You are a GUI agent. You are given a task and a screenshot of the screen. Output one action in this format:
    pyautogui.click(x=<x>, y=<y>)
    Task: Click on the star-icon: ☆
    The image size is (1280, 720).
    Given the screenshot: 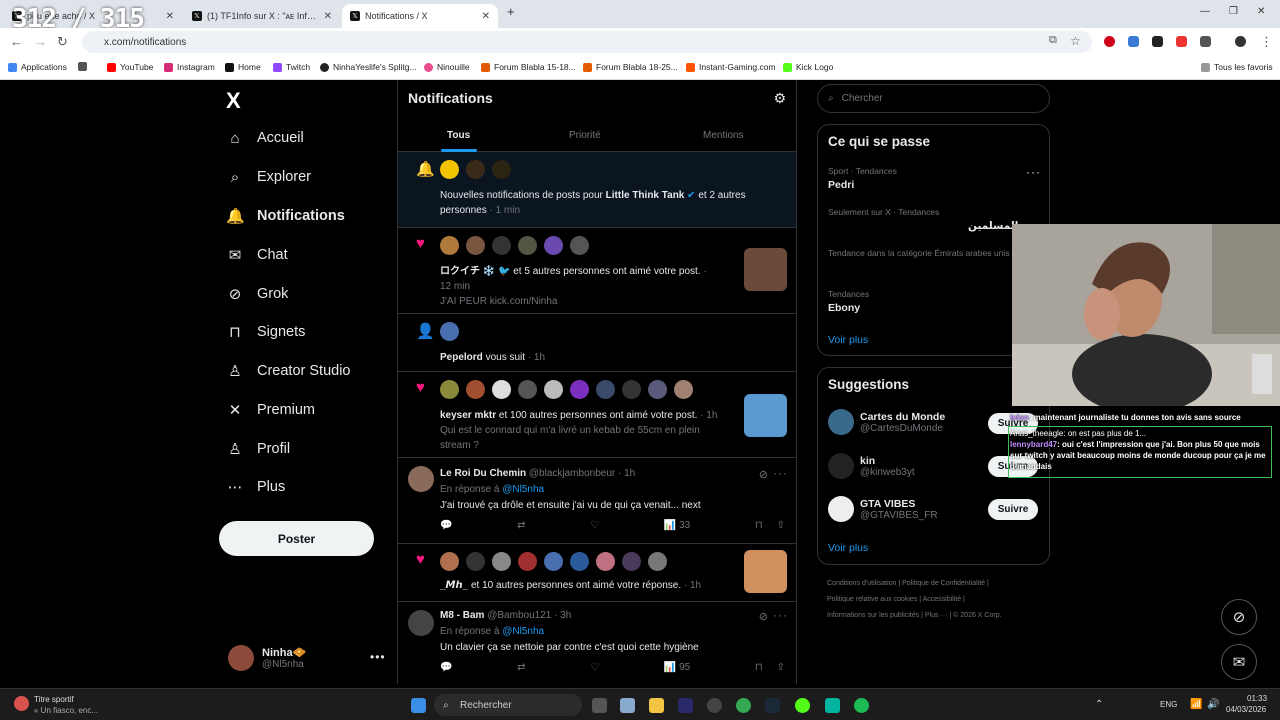 What is the action you would take?
    pyautogui.click(x=1075, y=41)
    